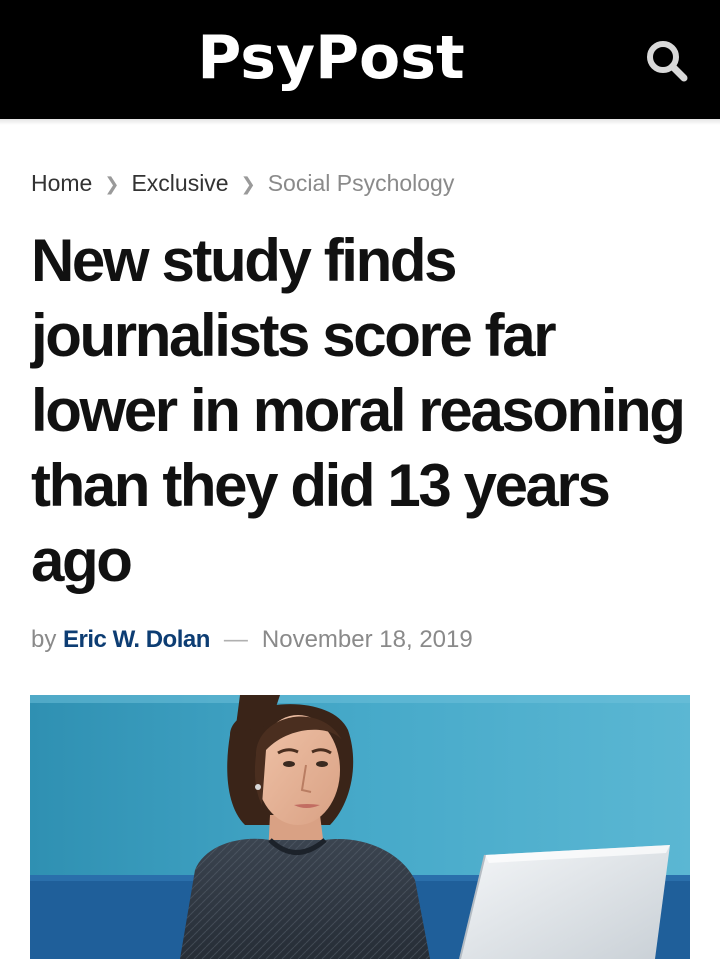 The width and height of the screenshot is (720, 959). I want to click on breadcrumb: Home ❯ Exclusive ❯ Social Psychology, so click(242, 183).